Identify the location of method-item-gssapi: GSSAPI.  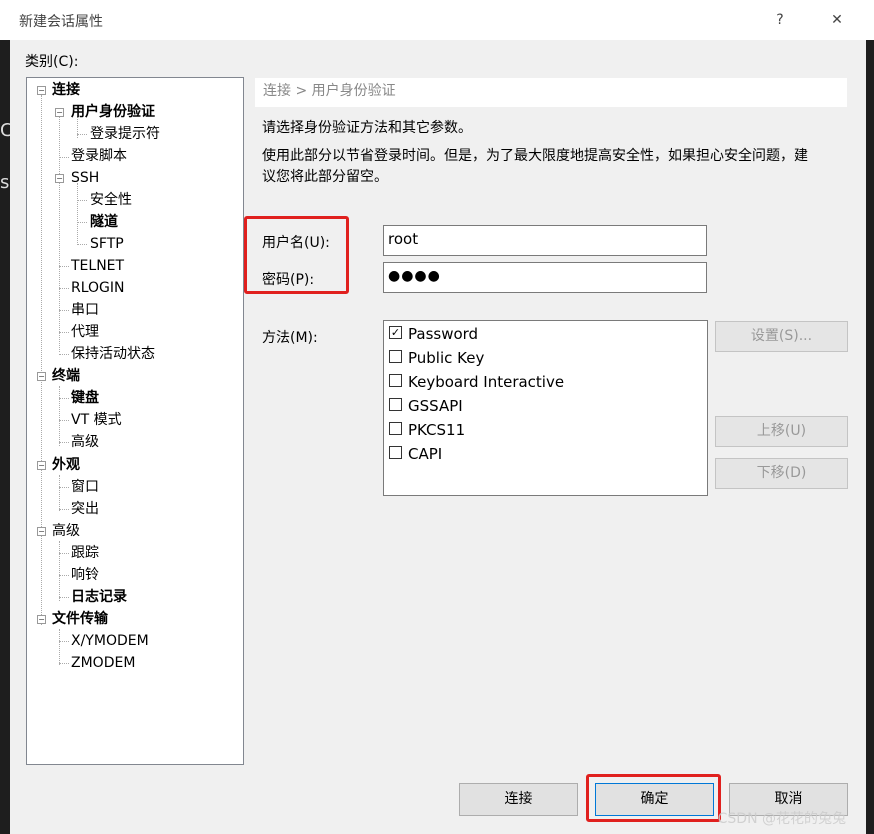
(426, 406).